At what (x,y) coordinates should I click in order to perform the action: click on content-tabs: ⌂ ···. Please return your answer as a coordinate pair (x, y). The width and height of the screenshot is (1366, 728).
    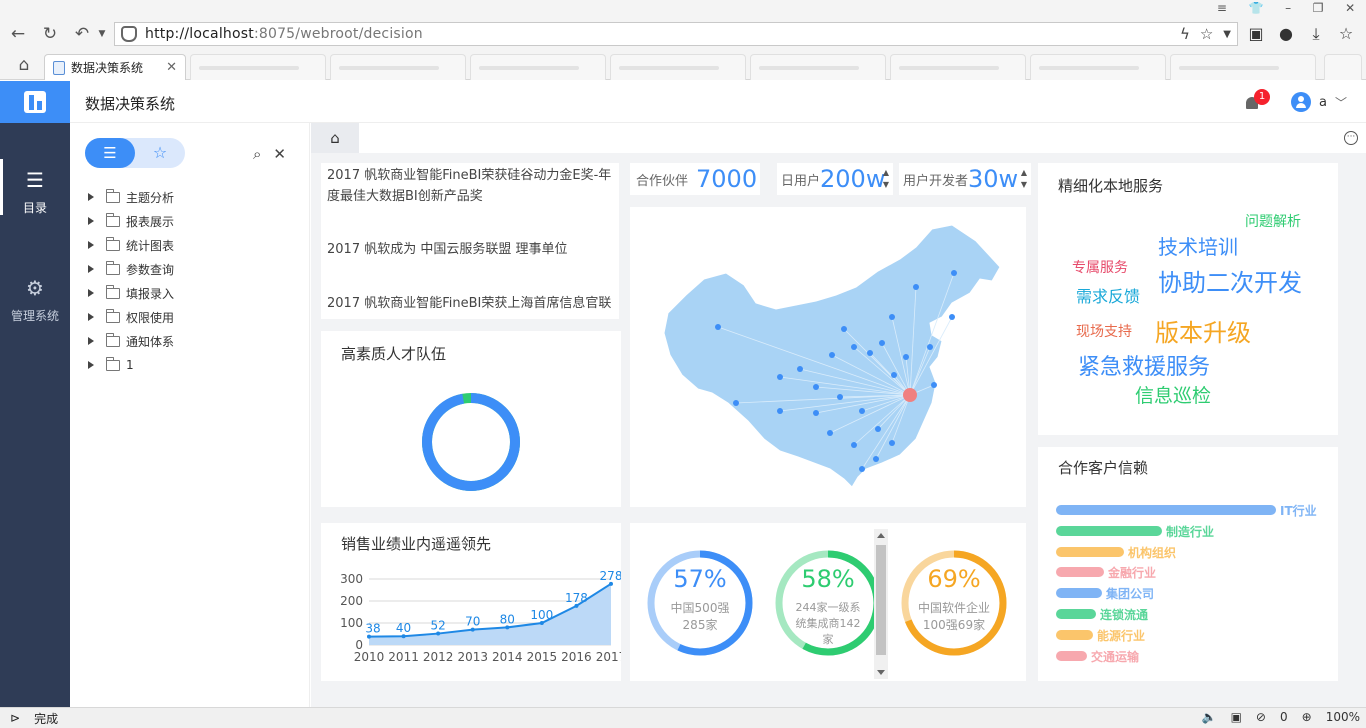
    Looking at the image, I should click on (838, 138).